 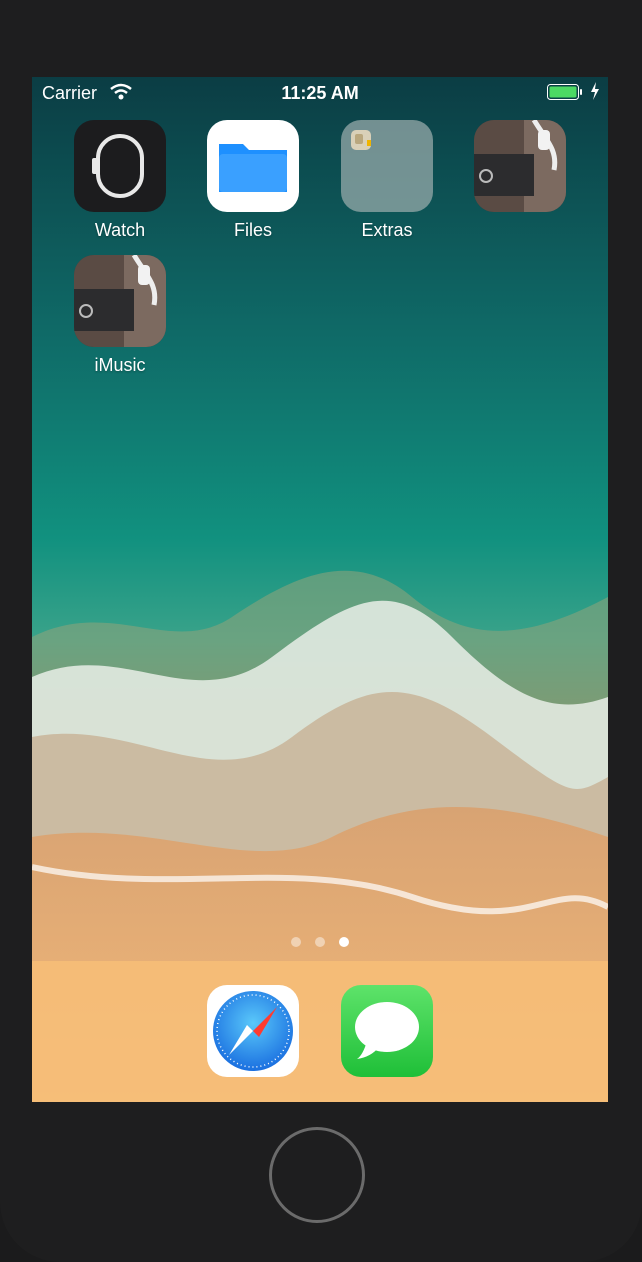 I want to click on charging-icon, so click(x=595, y=91).